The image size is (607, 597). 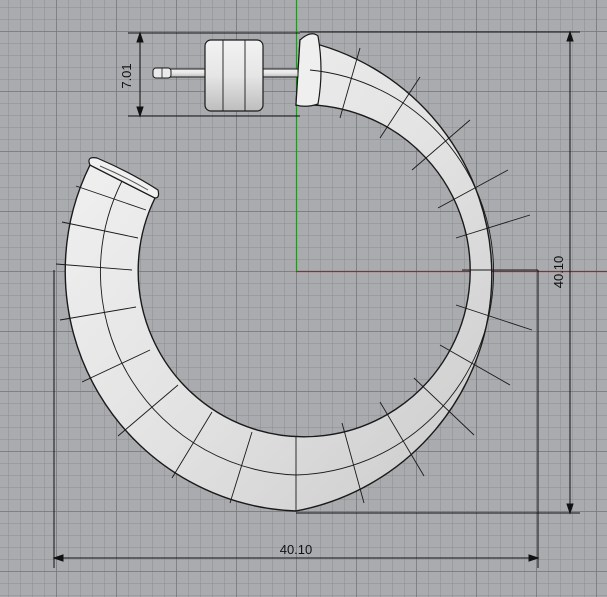 I want to click on width-dimension-label: 40.10, so click(x=296, y=549).